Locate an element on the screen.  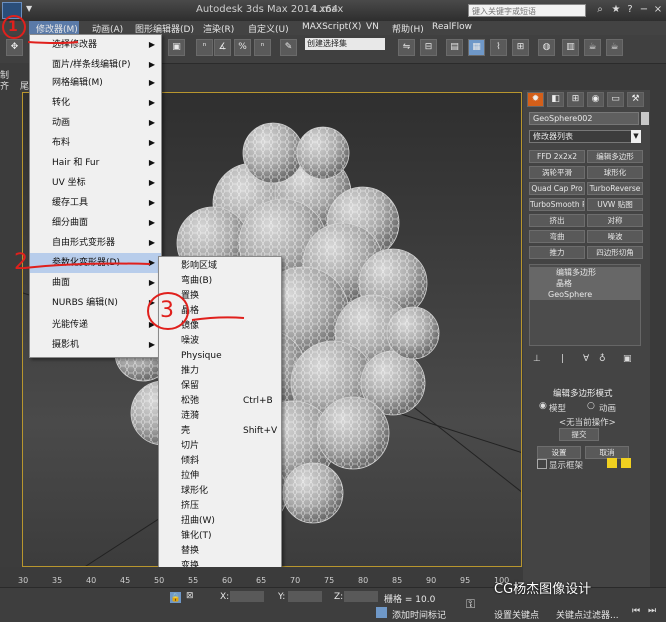
modifier-set-button: 涡轮平滑 is located at coordinates (557, 172).